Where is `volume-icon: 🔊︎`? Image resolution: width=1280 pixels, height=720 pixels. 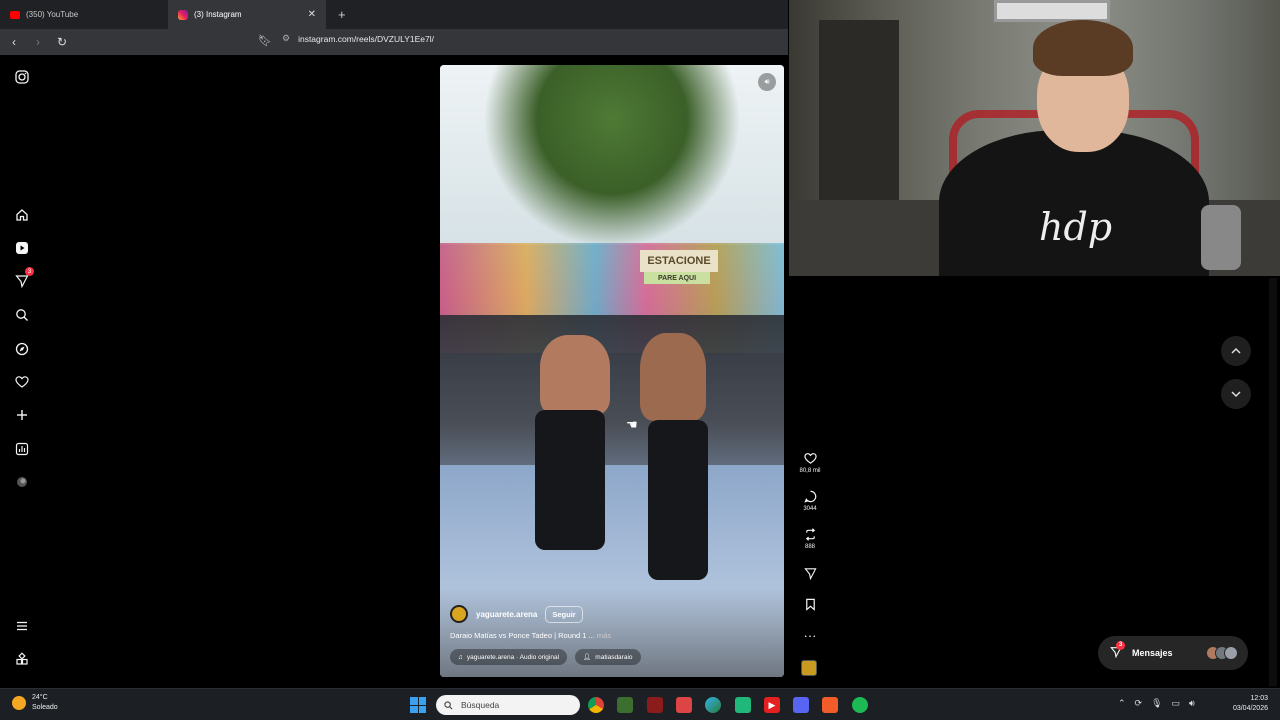
volume-icon: 🔊︎ is located at coordinates (767, 82).